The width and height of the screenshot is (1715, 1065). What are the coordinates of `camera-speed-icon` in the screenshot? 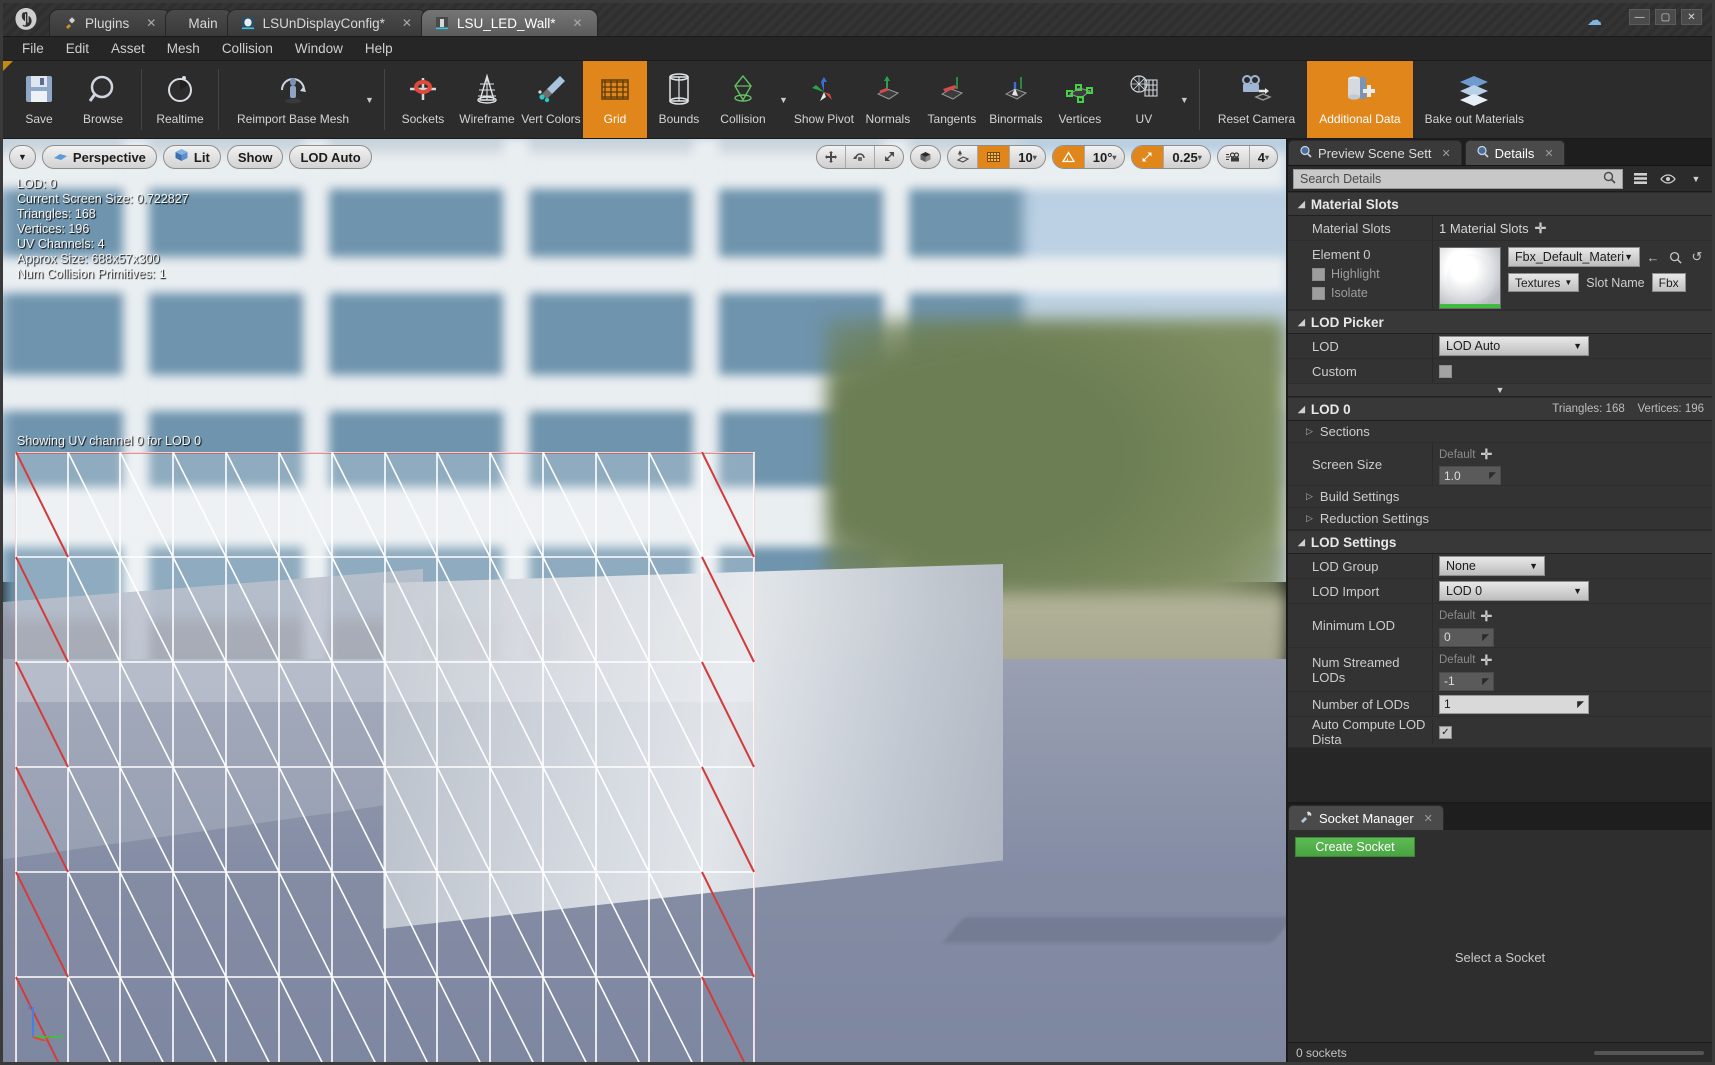 It's located at (1233, 157).